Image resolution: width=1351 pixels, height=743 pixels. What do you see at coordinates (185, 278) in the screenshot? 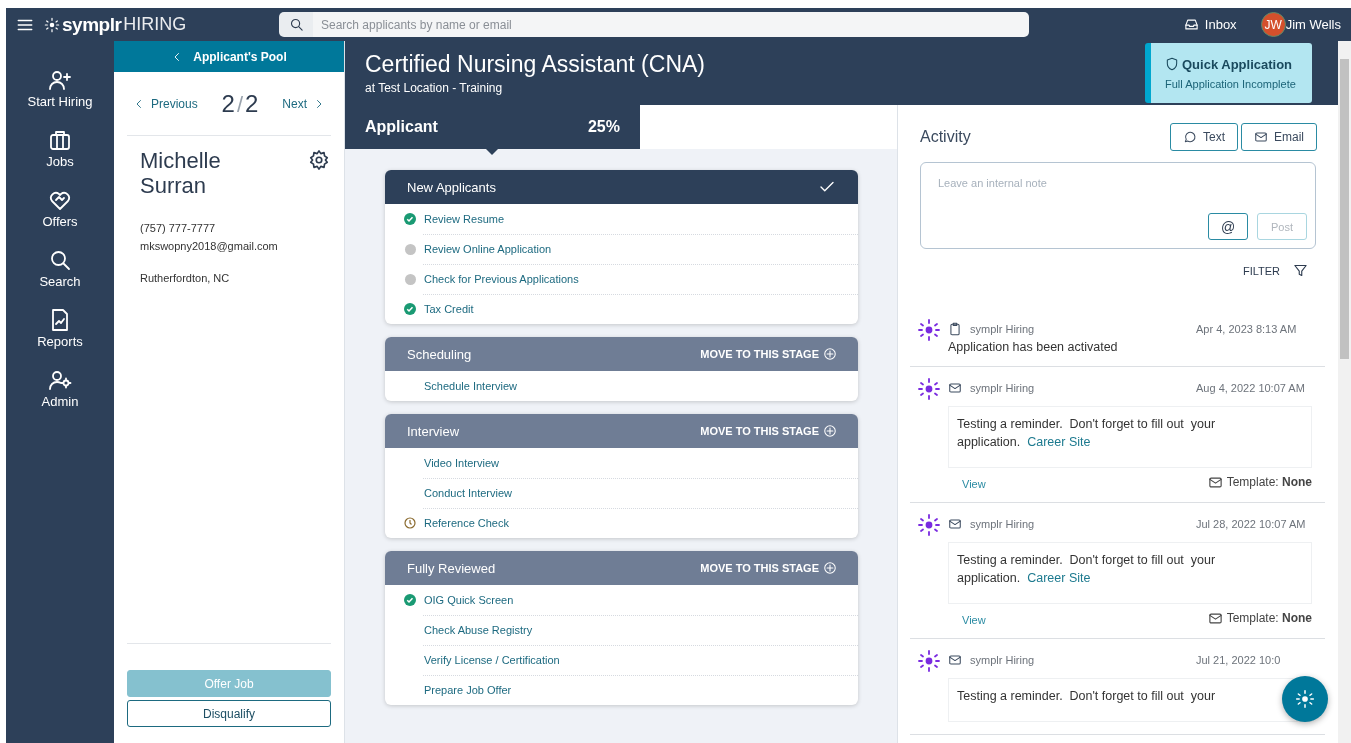
I see `location: Rutherfordton, NC` at bounding box center [185, 278].